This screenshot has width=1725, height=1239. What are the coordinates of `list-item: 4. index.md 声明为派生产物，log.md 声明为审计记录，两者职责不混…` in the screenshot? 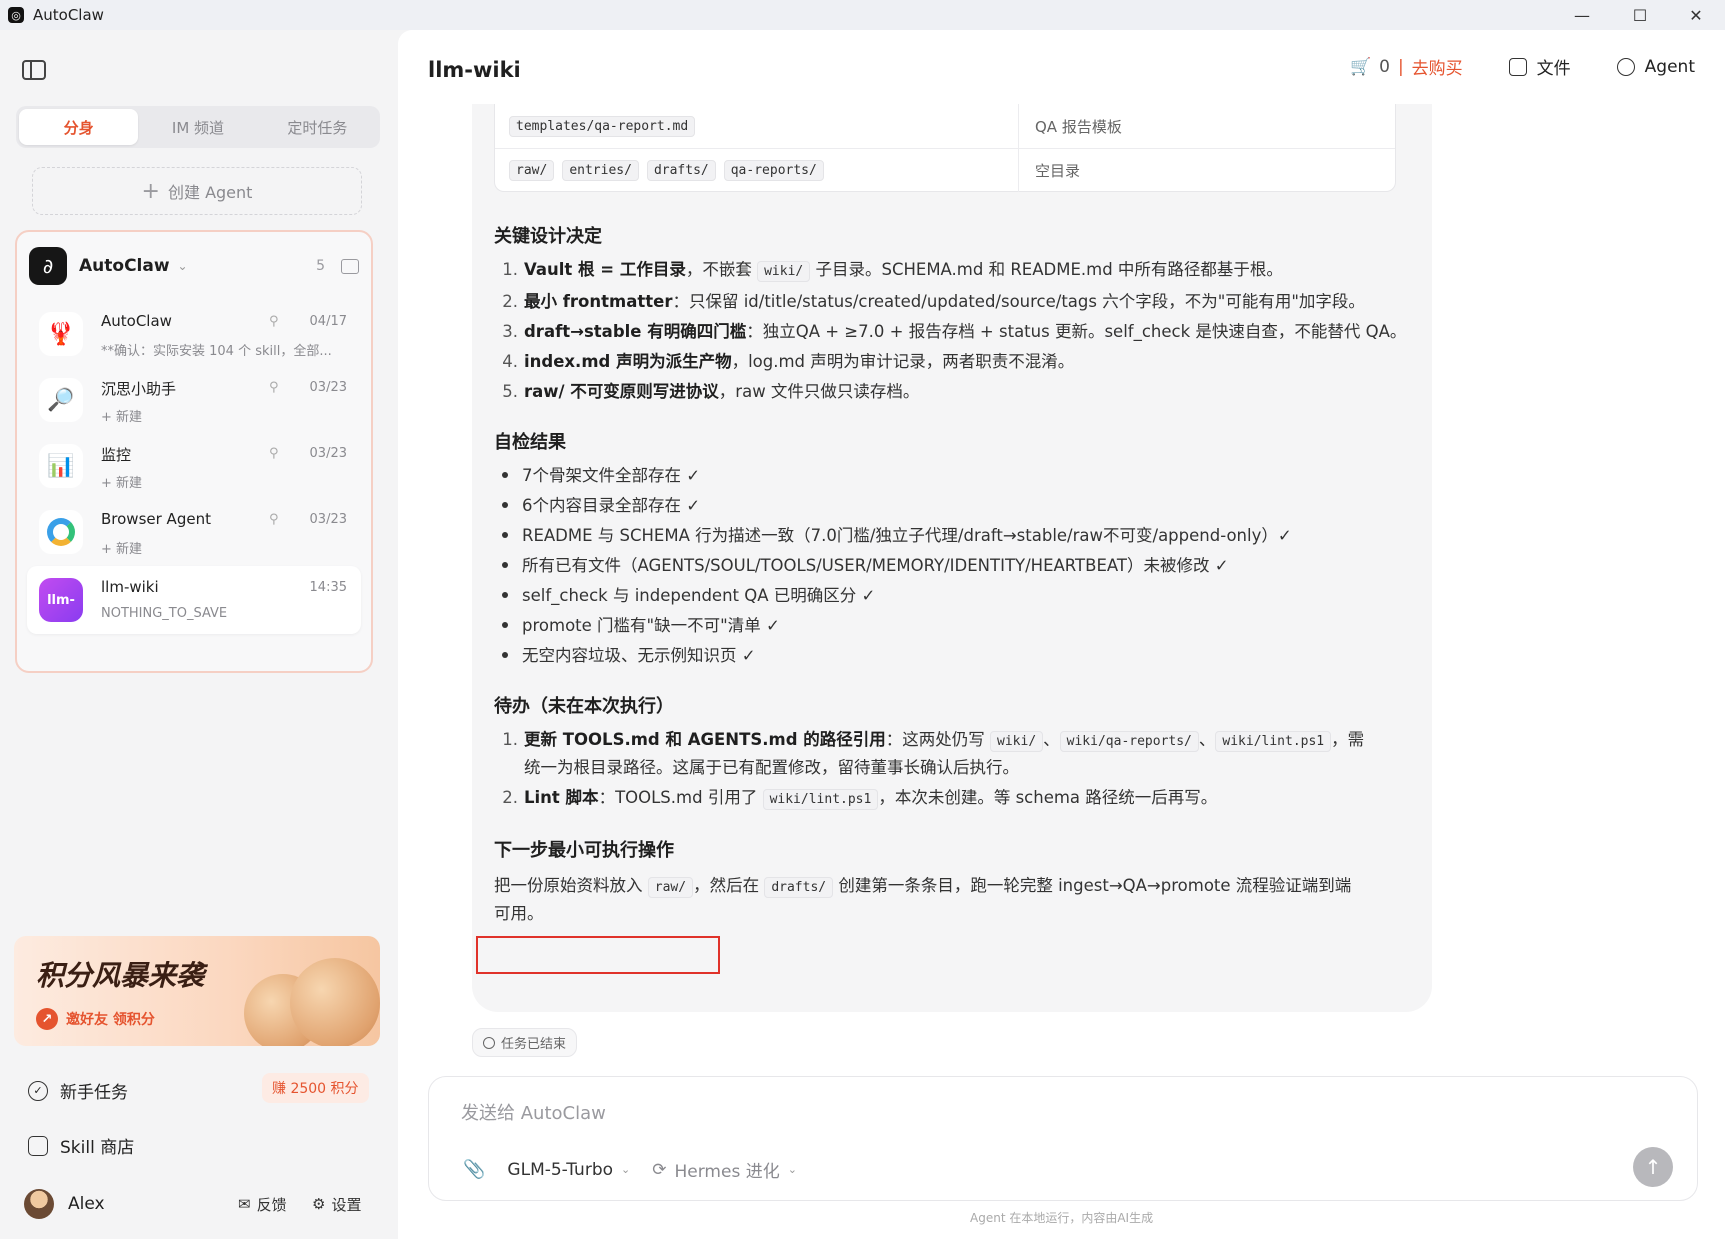 It's located at (788, 361).